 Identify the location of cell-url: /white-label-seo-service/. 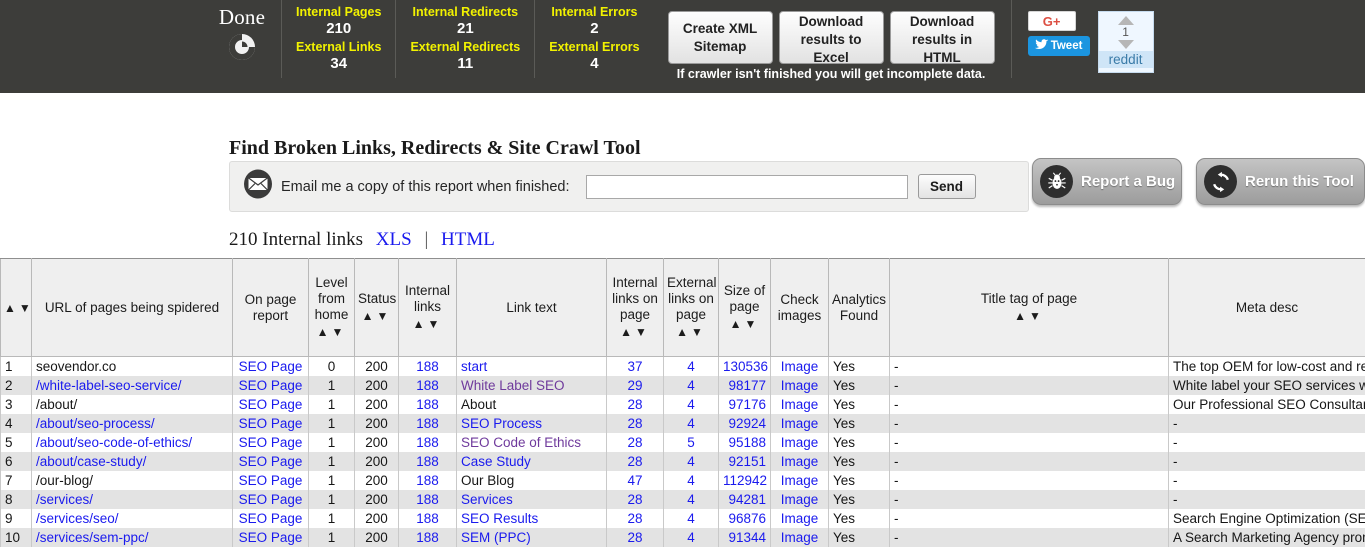
(132, 385).